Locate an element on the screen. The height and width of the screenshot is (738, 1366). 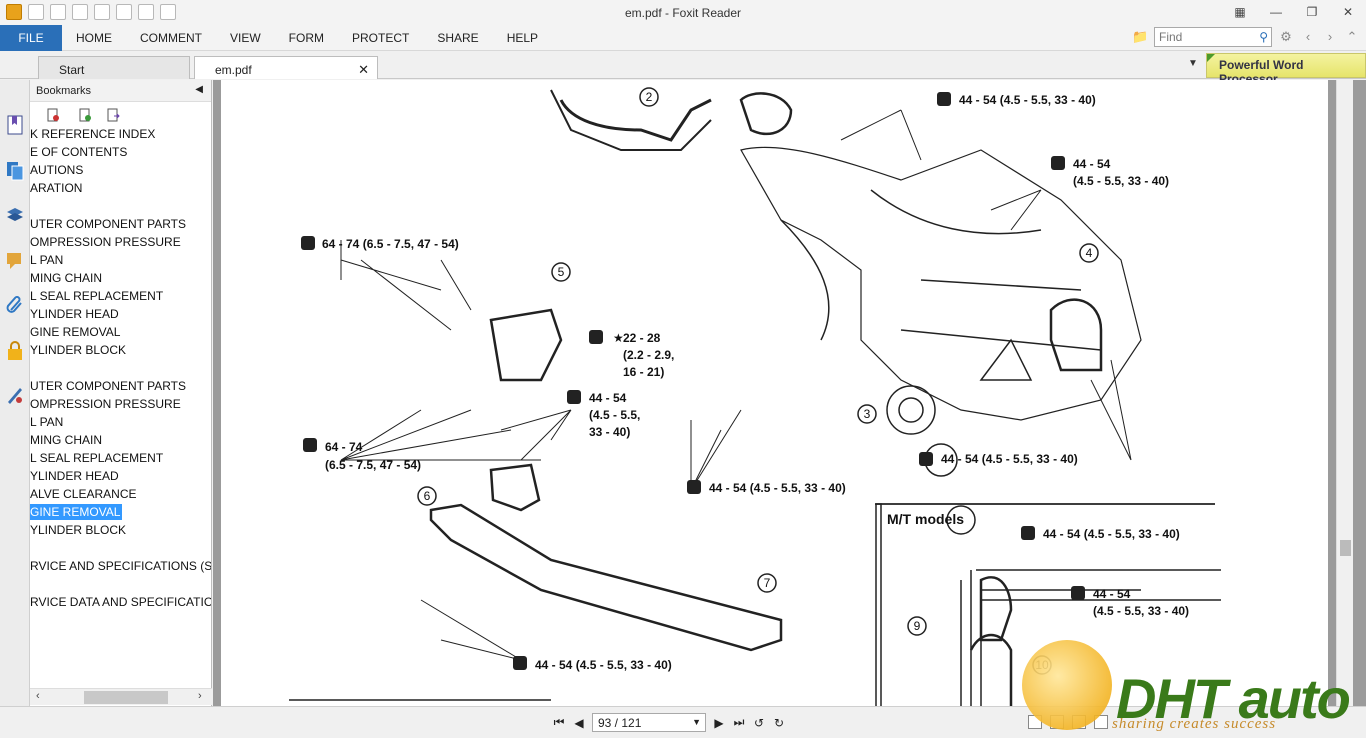
page-number-value: 93 / 121 is located at coordinates (620, 723).